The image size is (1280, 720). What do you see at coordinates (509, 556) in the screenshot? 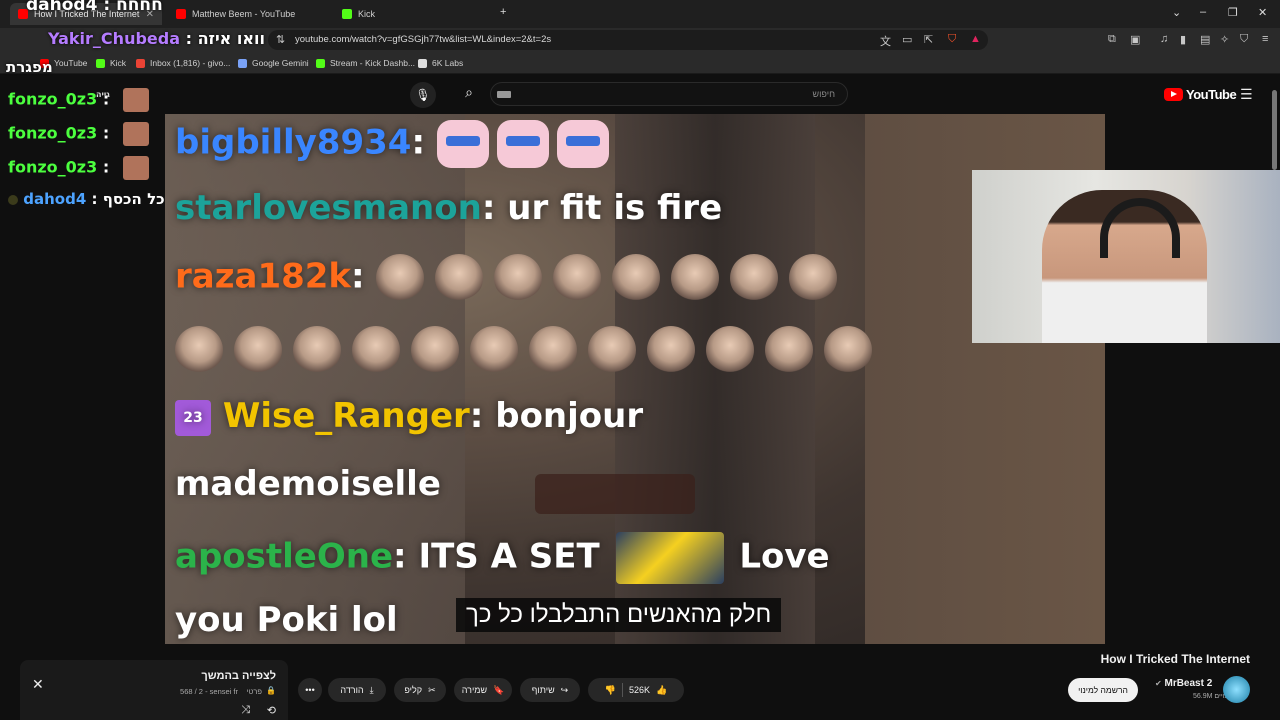
I see `chat-message: ITS A SET` at bounding box center [509, 556].